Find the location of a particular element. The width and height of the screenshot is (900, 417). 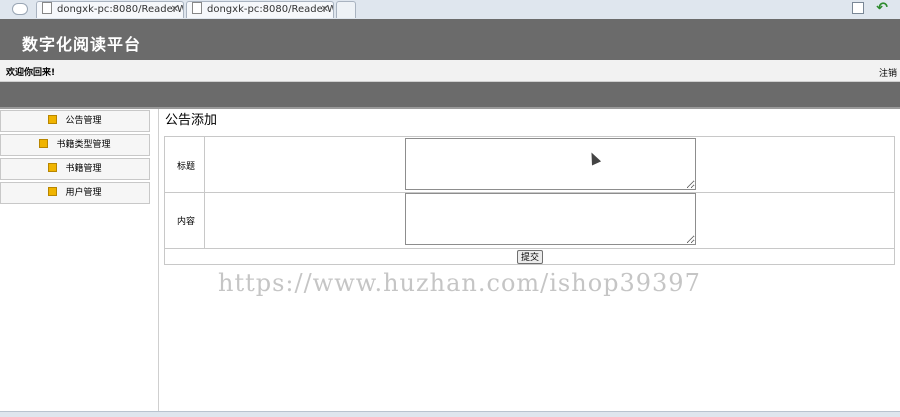

content-row: 内容 is located at coordinates (529, 220).